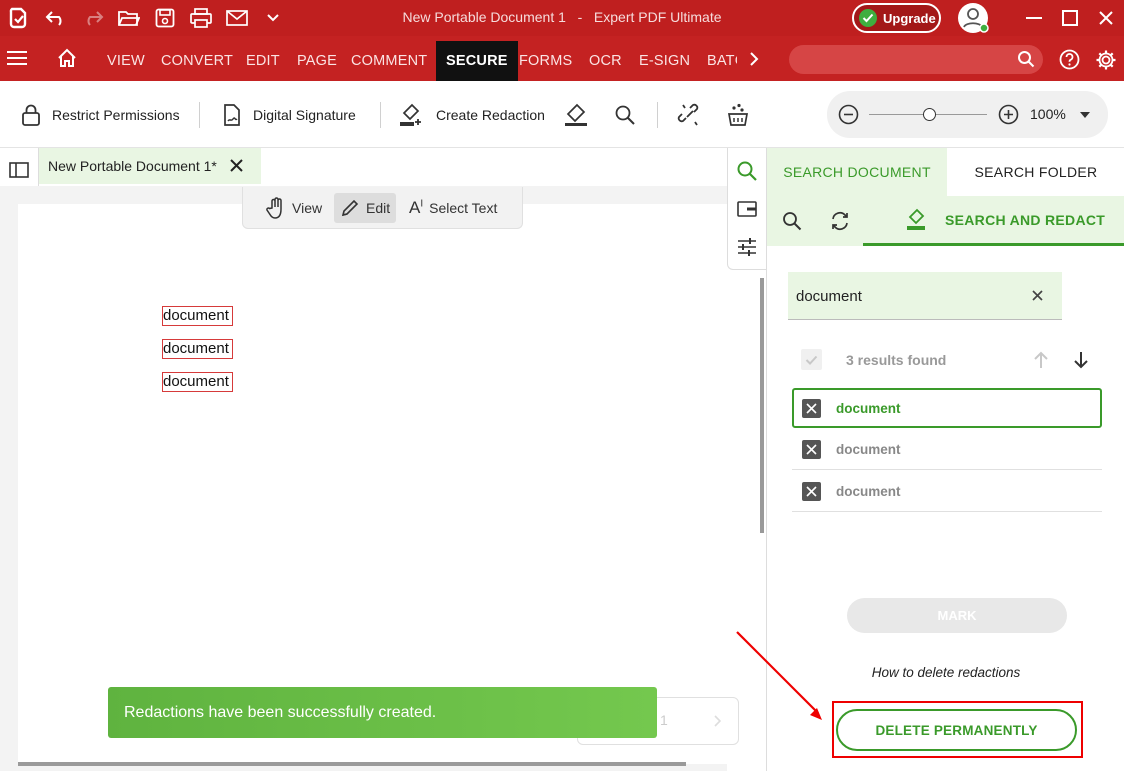  I want to click on clear-search-icon, so click(1037, 295).